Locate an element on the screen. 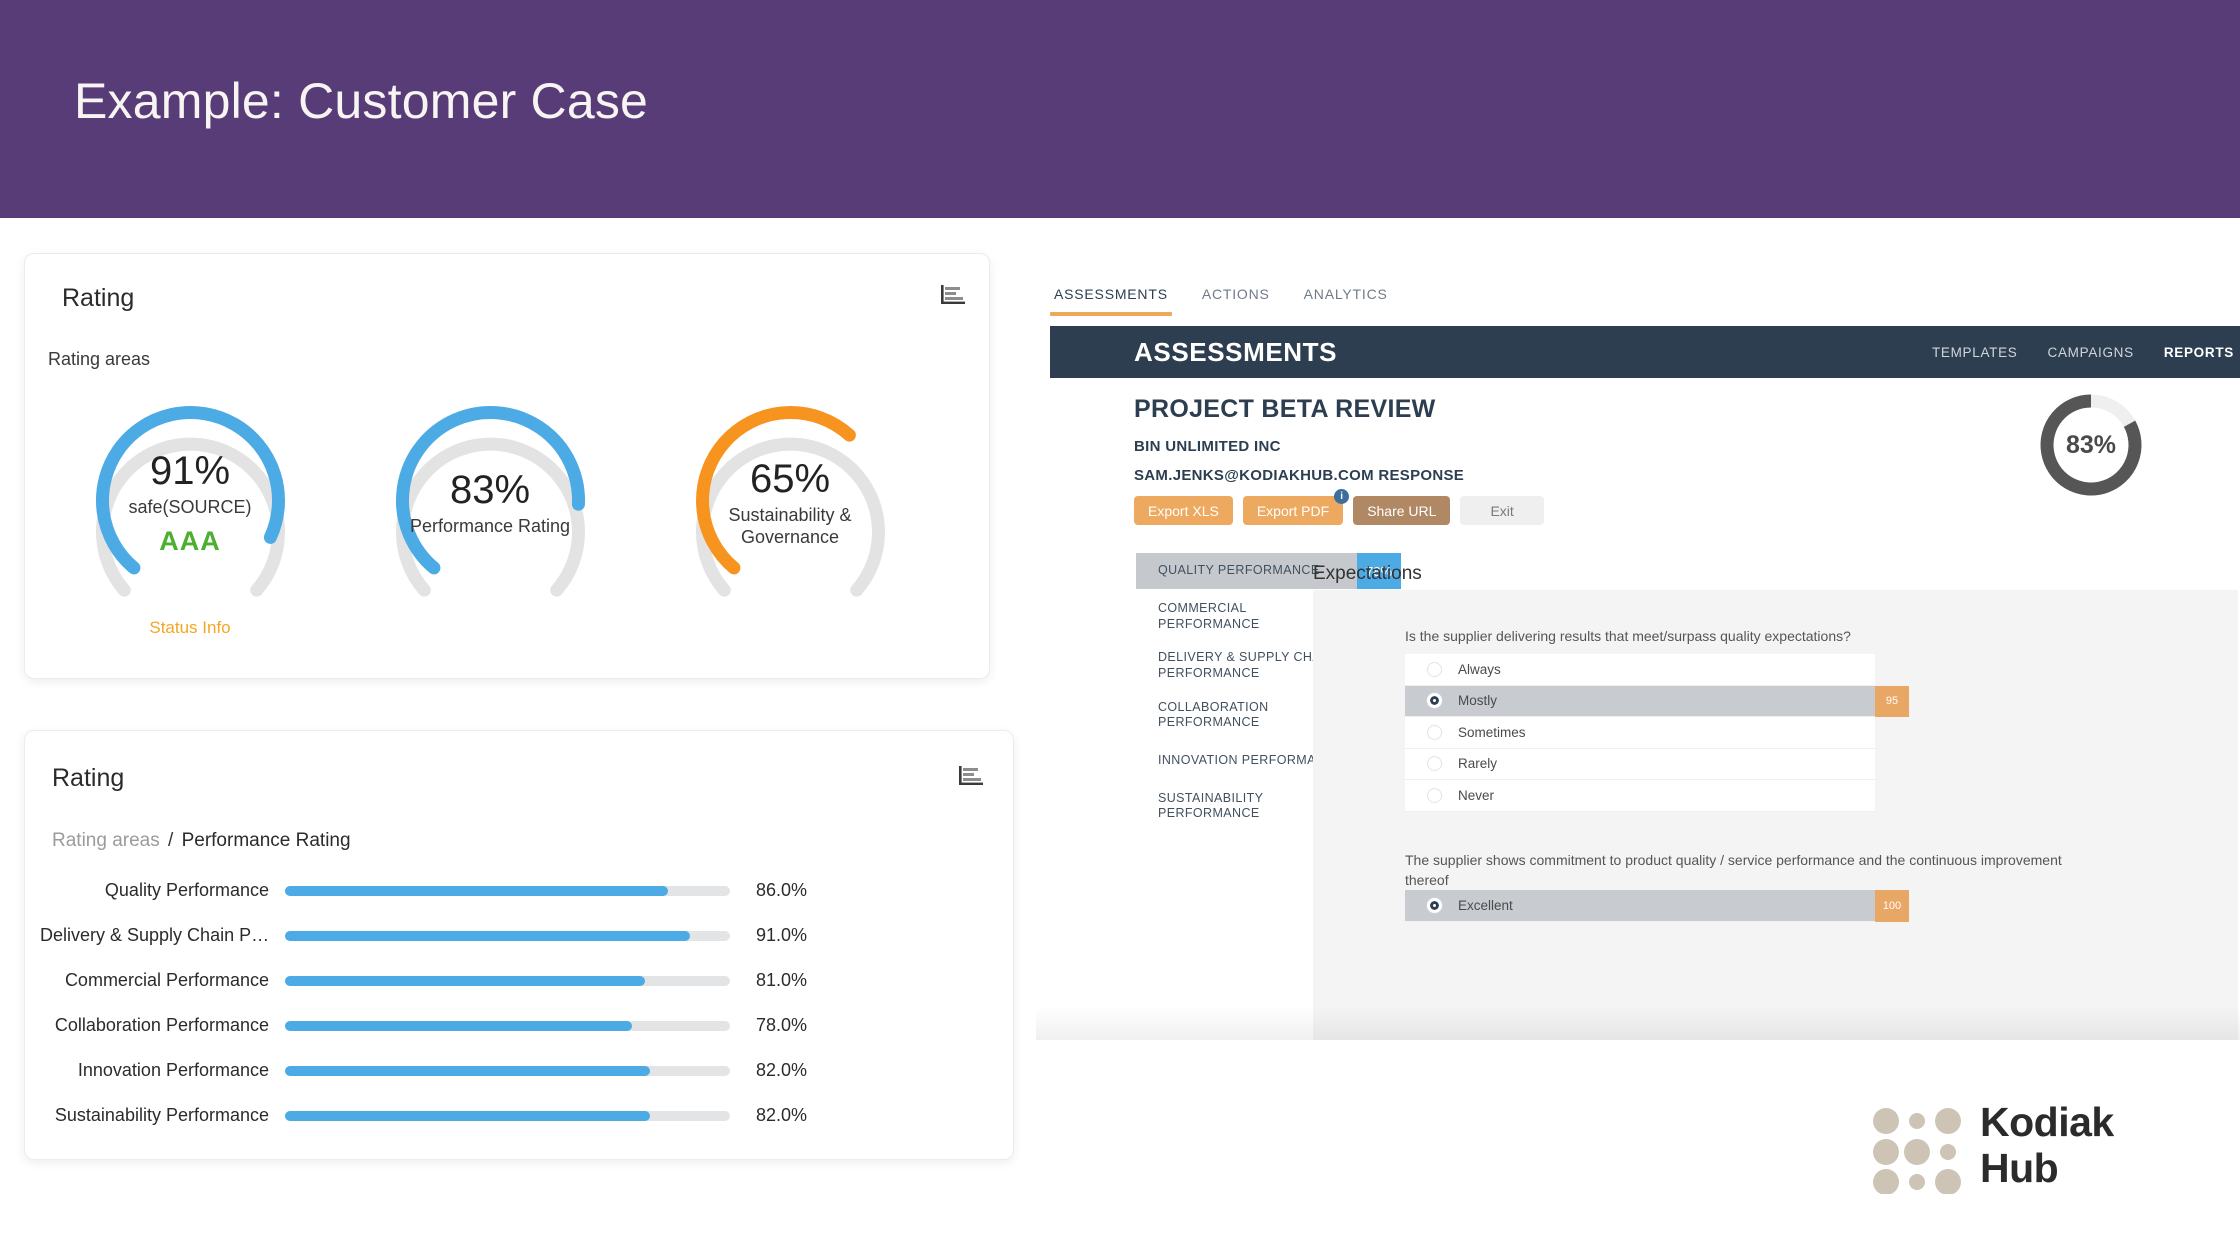 This screenshot has height=1260, width=2240. option-label: Mostly is located at coordinates (1478, 701).